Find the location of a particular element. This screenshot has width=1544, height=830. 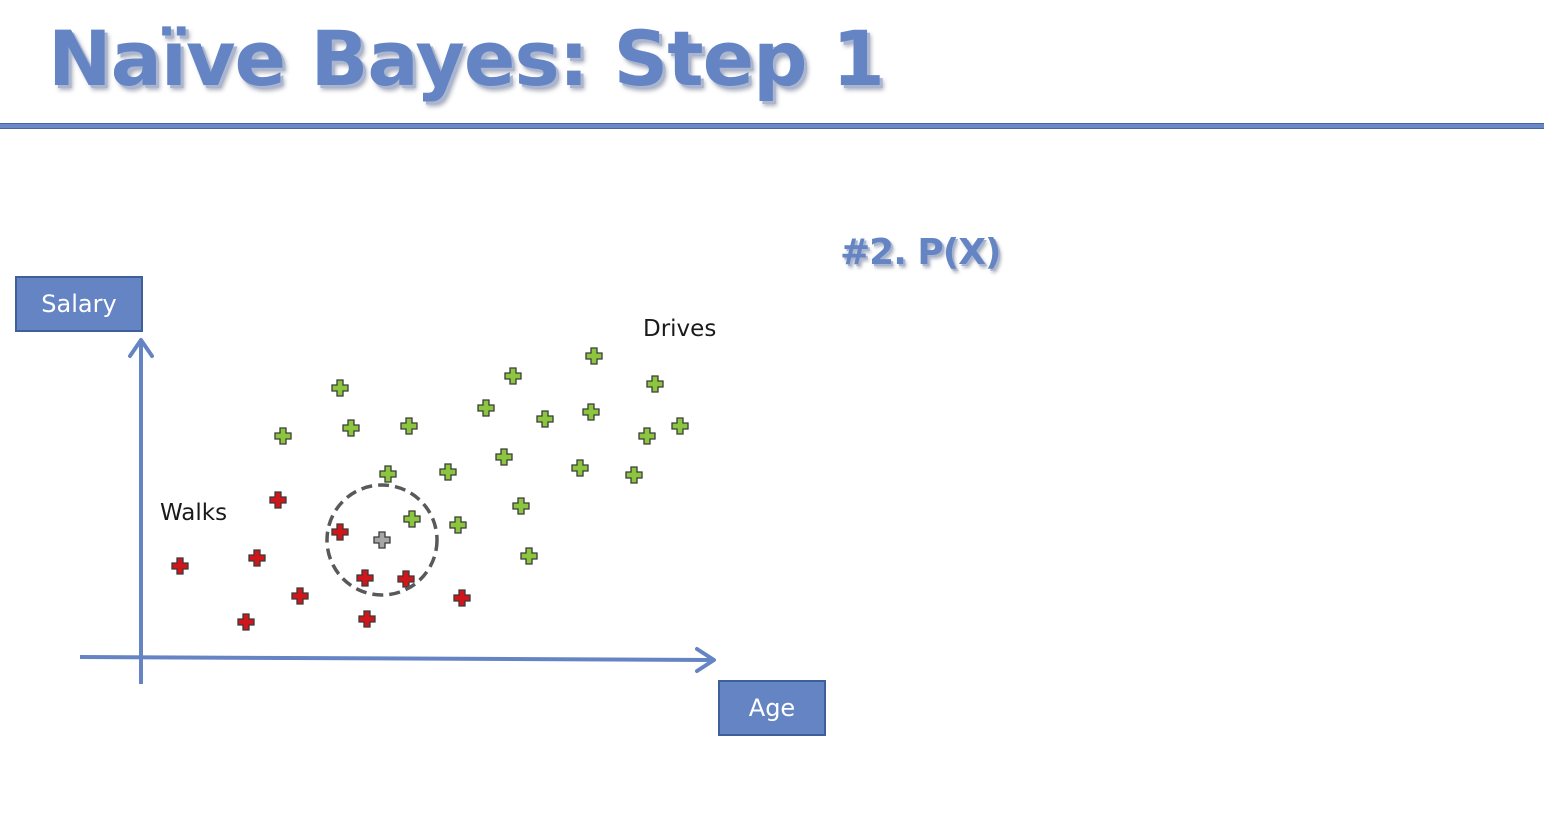

new-observation-point is located at coordinates (382, 540).